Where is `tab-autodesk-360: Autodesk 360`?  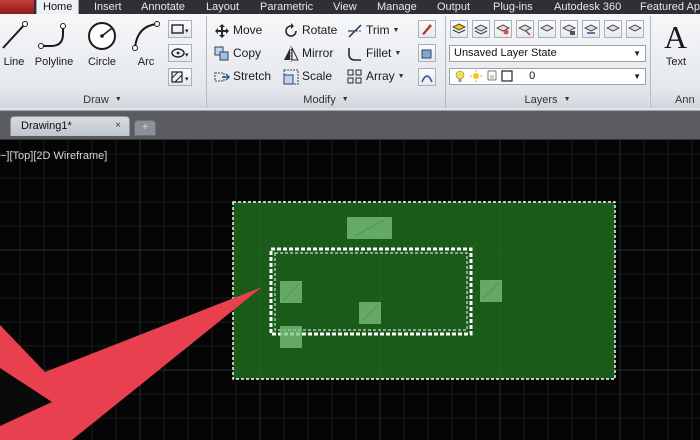
tab-autodesk-360: Autodesk 360 is located at coordinates (587, 7).